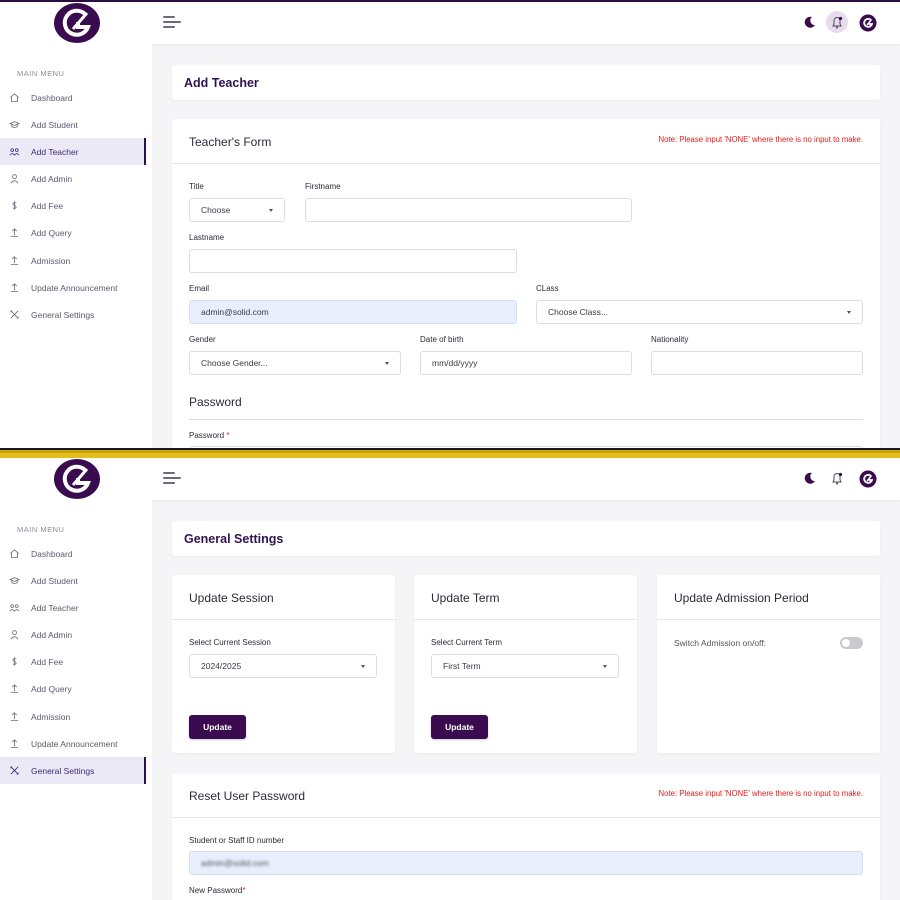 The width and height of the screenshot is (900, 900). Describe the element at coordinates (670, 339) in the screenshot. I see `nationality-label: Nationality` at that location.